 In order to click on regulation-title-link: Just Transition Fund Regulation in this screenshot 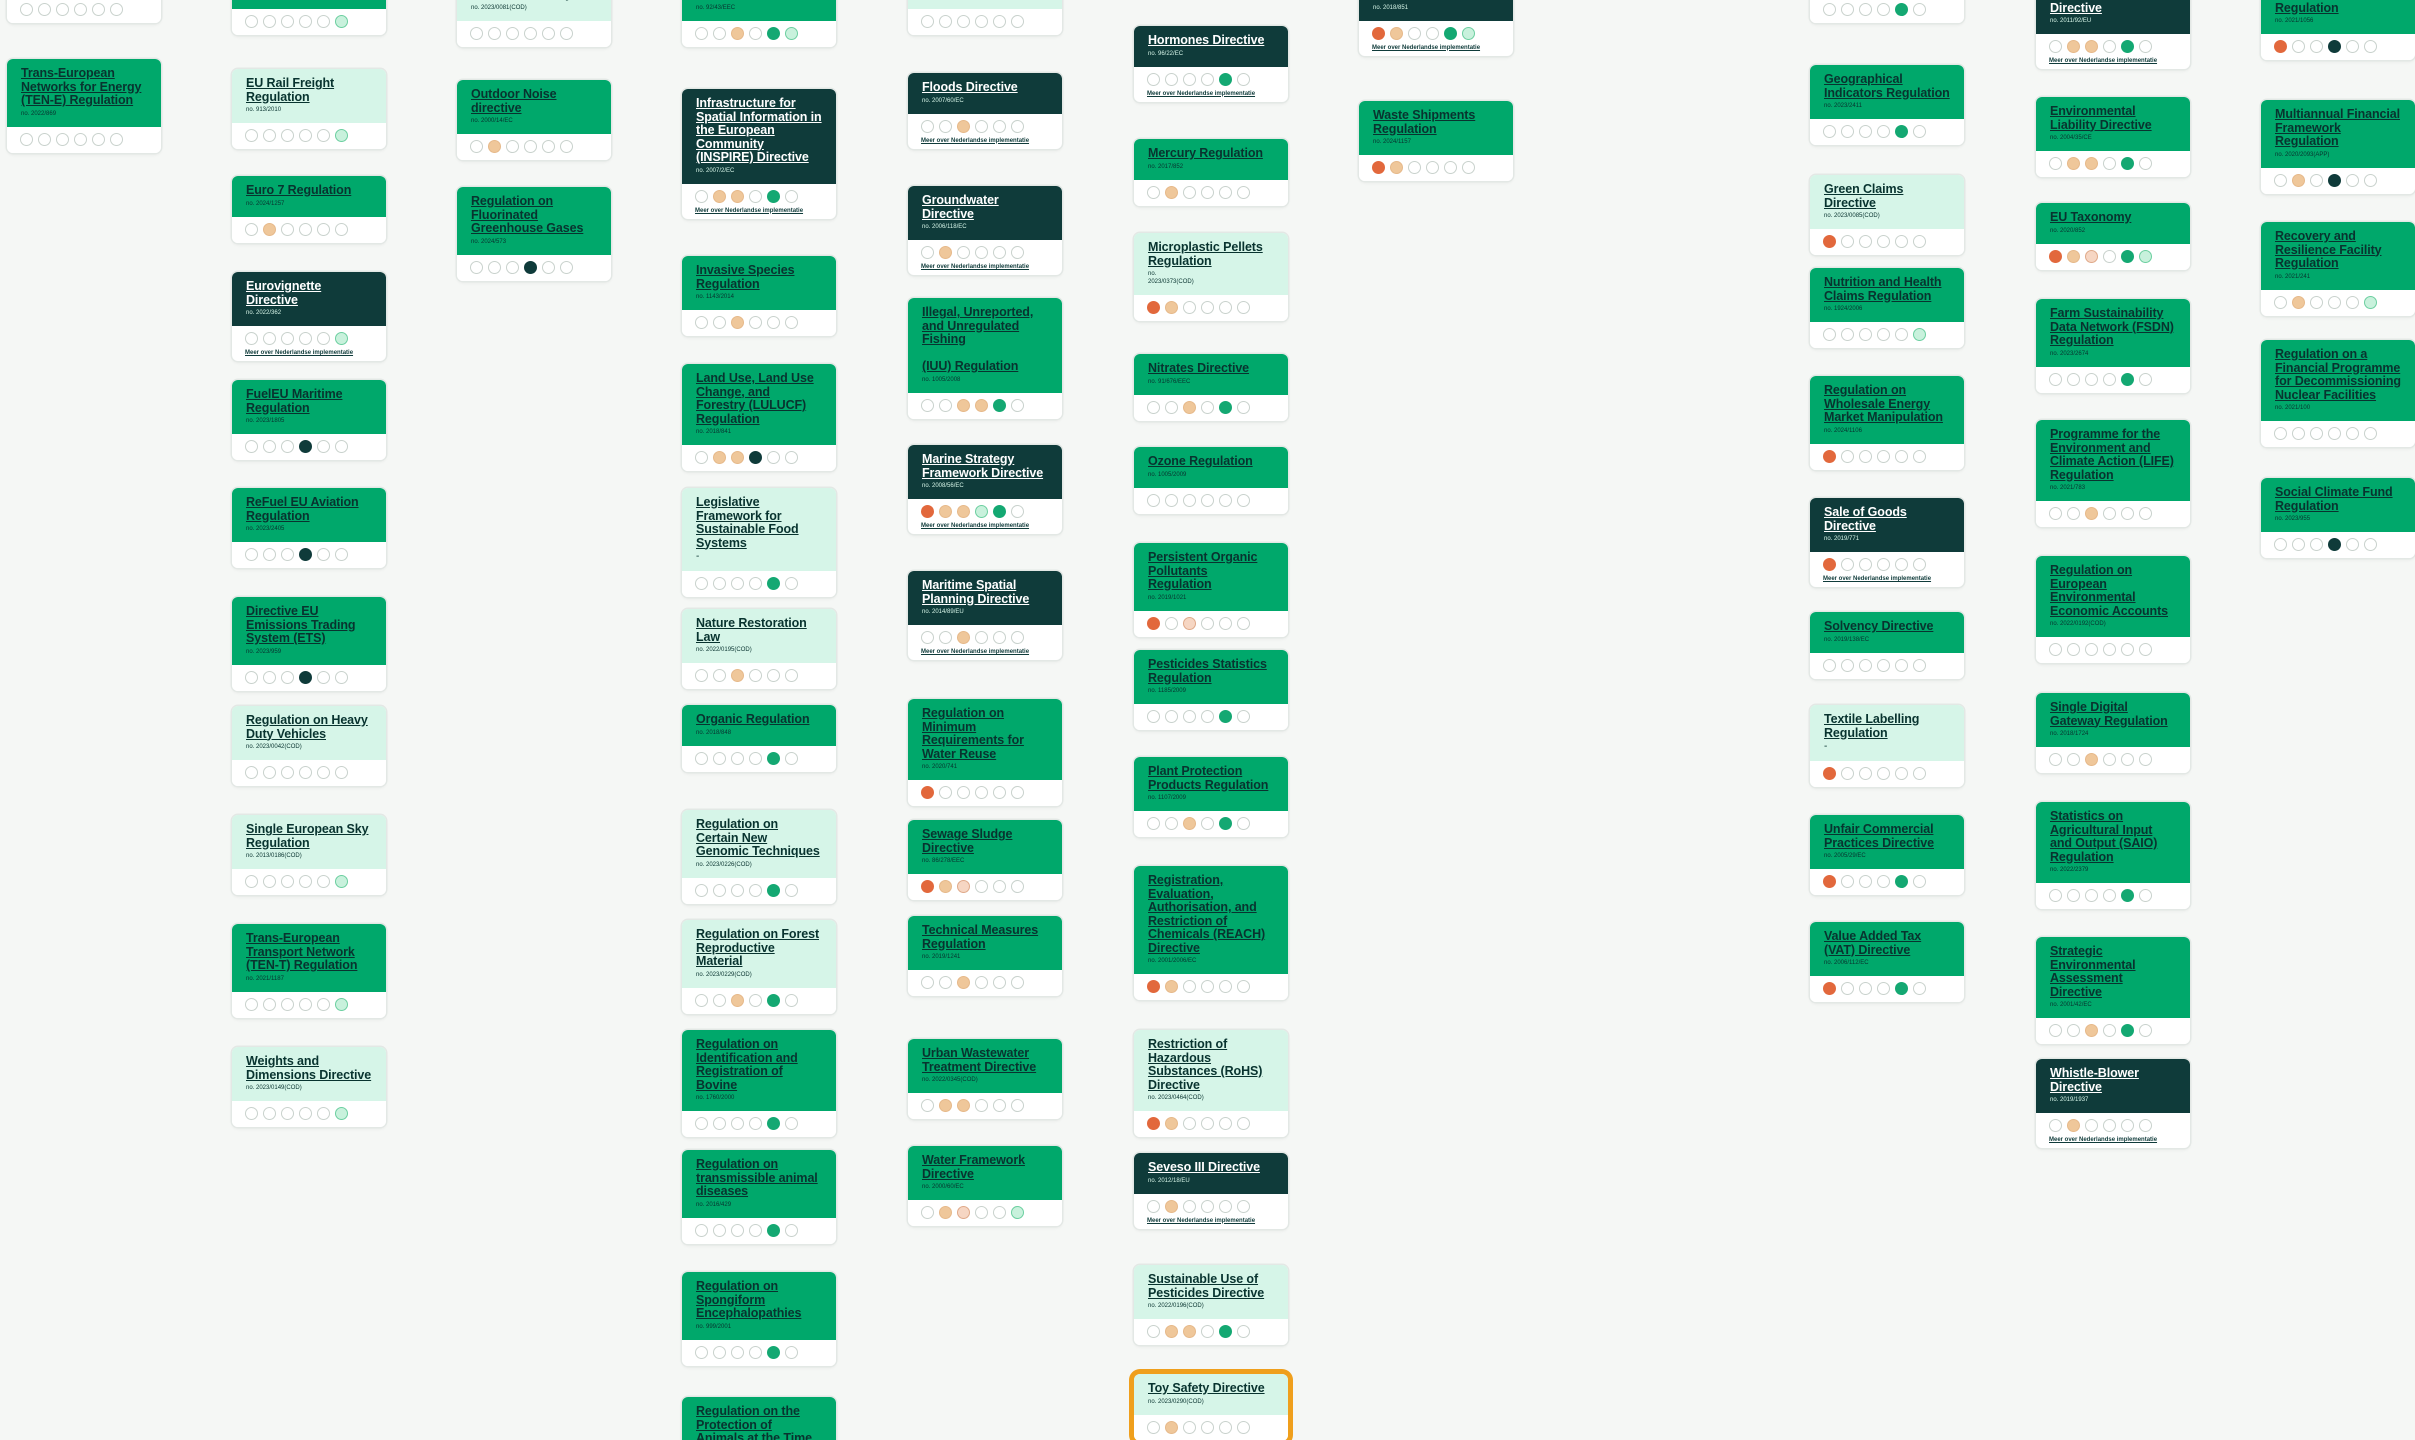, I will do `click(2338, 7)`.